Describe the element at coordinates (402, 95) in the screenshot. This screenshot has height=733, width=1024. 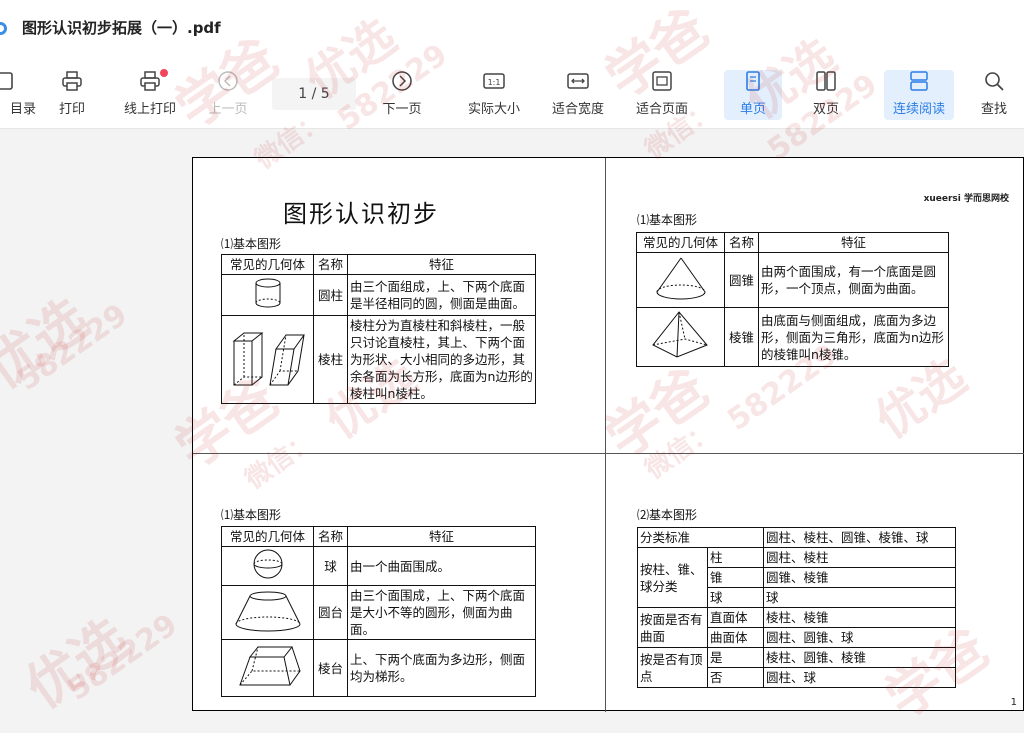
I see `next-page-button: 下一页` at that location.